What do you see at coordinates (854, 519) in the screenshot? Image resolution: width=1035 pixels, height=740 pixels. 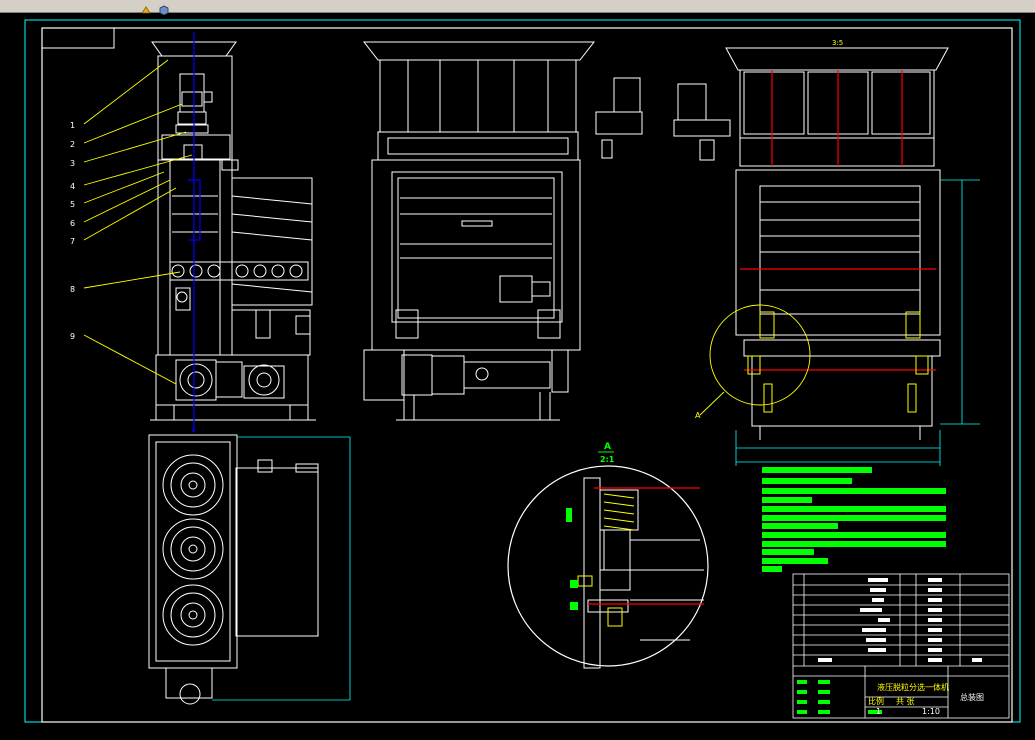 I see `technical-notes` at bounding box center [854, 519].